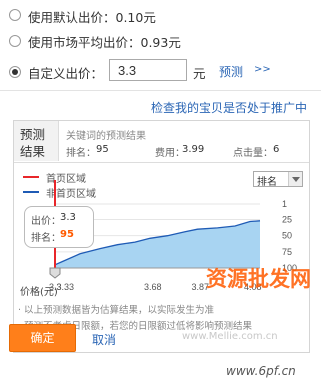 Image resolution: width=321 pixels, height=389 pixels. Describe the element at coordinates (55, 273) in the screenshot. I see `slider-handle` at that location.